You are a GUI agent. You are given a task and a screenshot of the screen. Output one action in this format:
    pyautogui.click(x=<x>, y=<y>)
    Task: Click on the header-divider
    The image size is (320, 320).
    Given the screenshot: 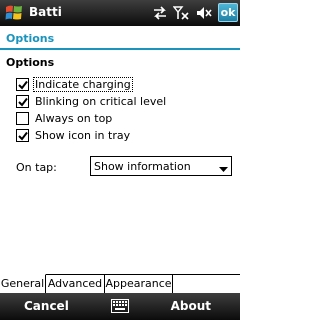 What is the action you would take?
    pyautogui.click(x=120, y=49)
    